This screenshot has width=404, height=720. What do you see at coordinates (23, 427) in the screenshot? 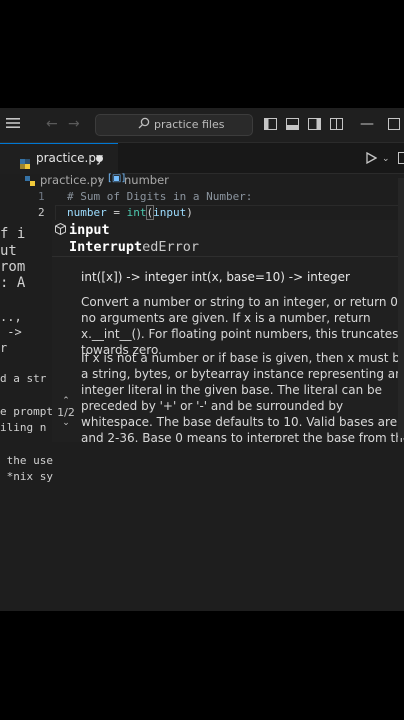
I see `bg-text-10: iling n` at bounding box center [23, 427].